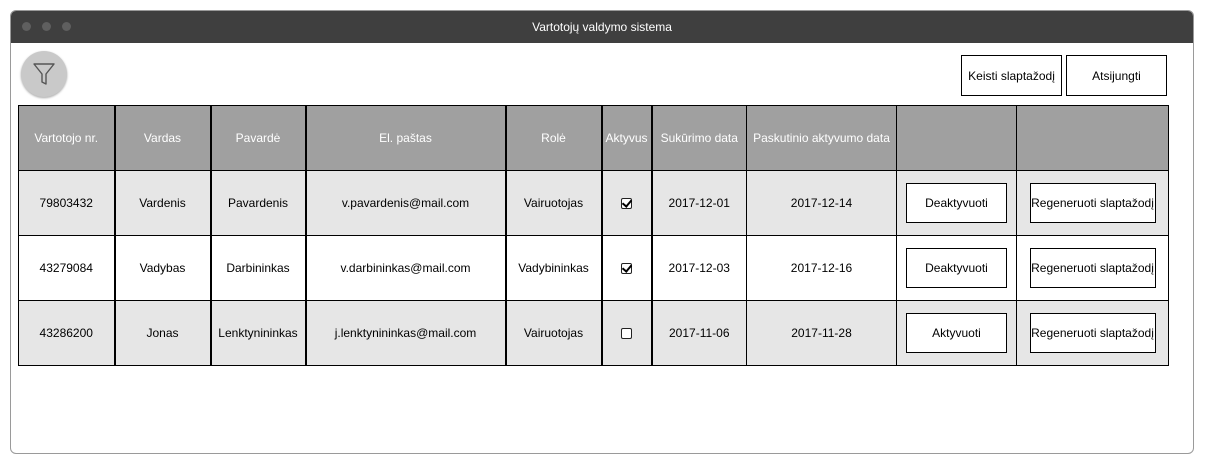 The image size is (1208, 468). Describe the element at coordinates (821, 333) in the screenshot. I see `cell-last-active-date: 2017-11-28` at that location.